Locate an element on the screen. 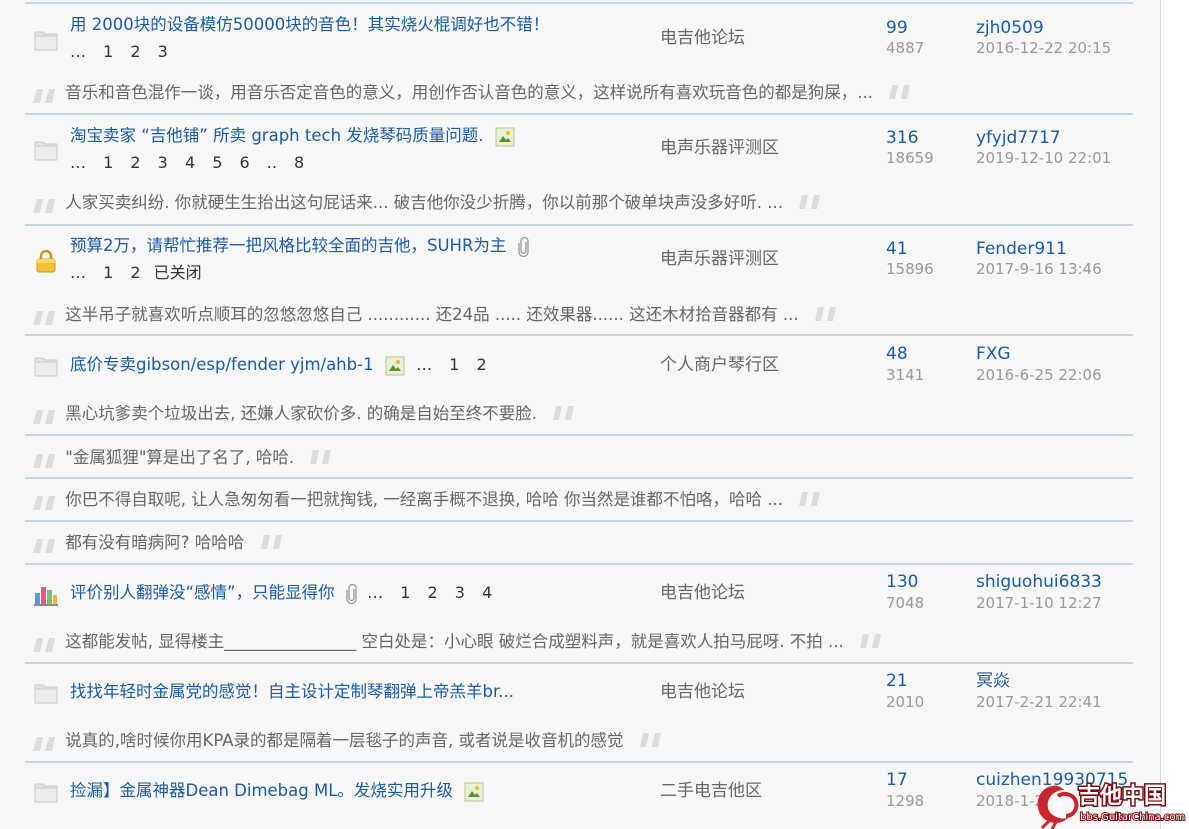 The width and height of the screenshot is (1189, 829). last-post-date: 2017-2-21 22:41 is located at coordinates (1039, 702).